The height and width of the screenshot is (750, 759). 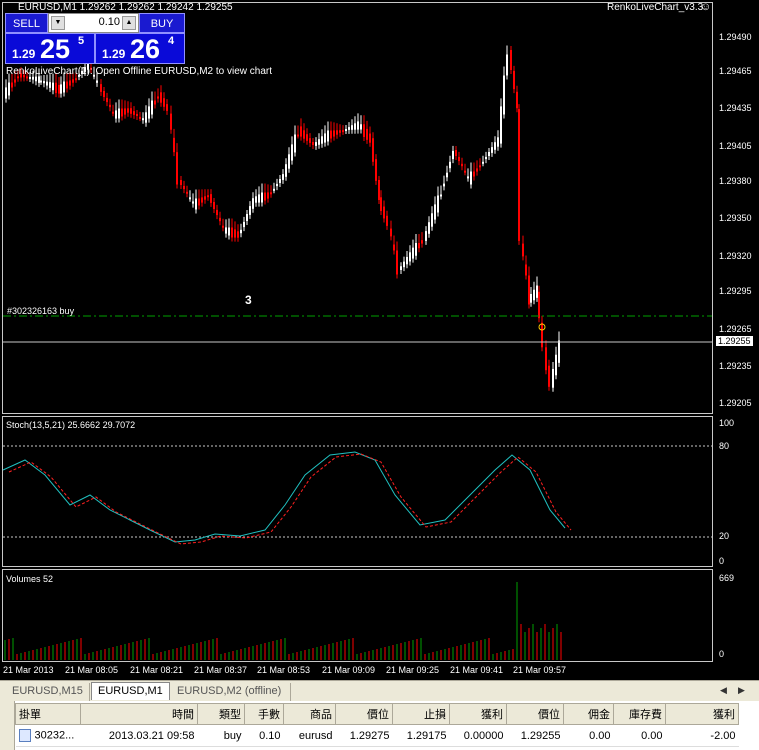 What do you see at coordinates (264, 735) in the screenshot?
I see `order-lots: 0.10` at bounding box center [264, 735].